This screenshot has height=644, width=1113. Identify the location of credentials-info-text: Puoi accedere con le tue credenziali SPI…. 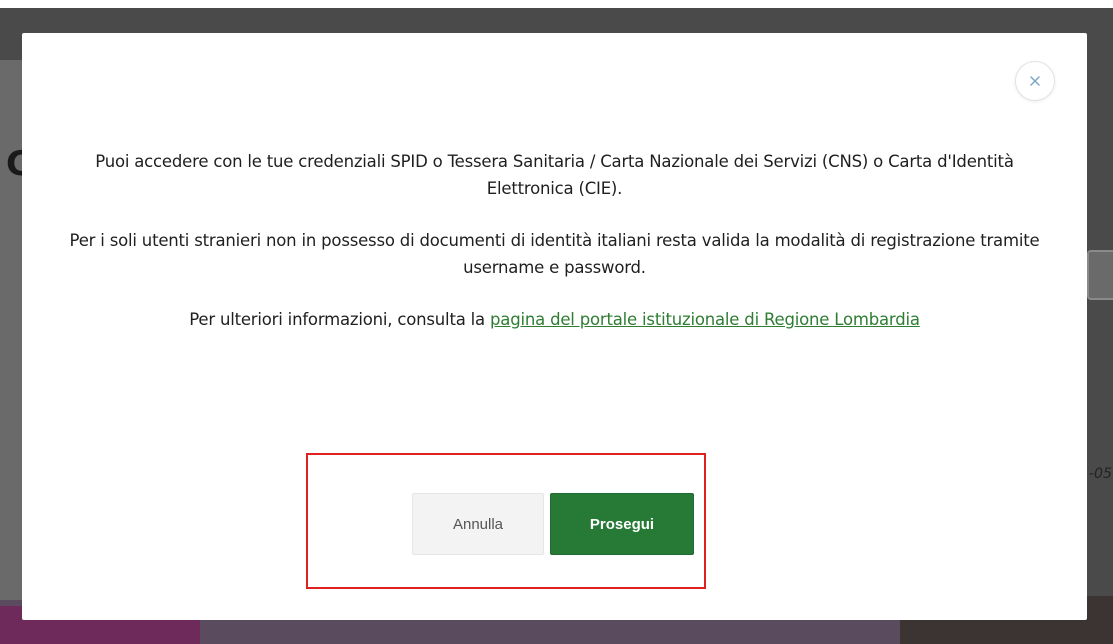
(554, 175).